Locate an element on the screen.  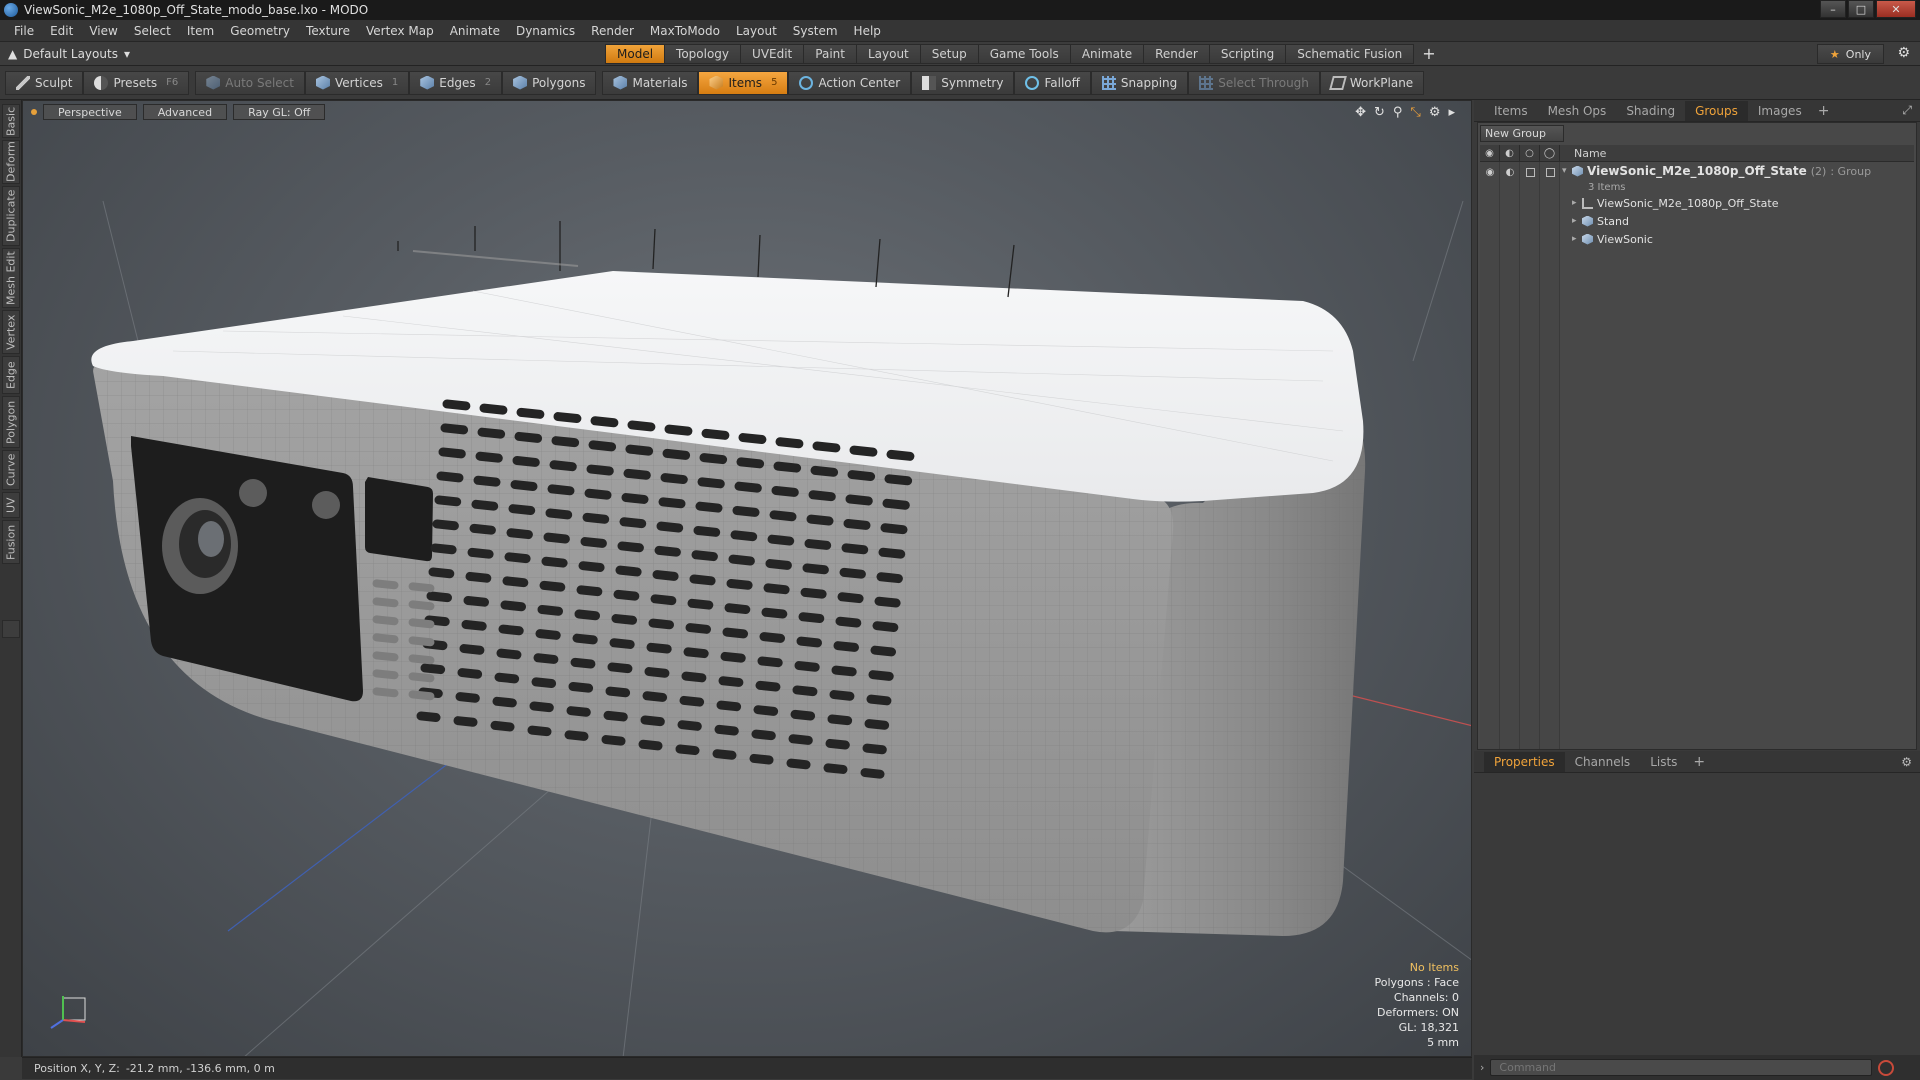
add-tab-button: + is located at coordinates (1428, 54).